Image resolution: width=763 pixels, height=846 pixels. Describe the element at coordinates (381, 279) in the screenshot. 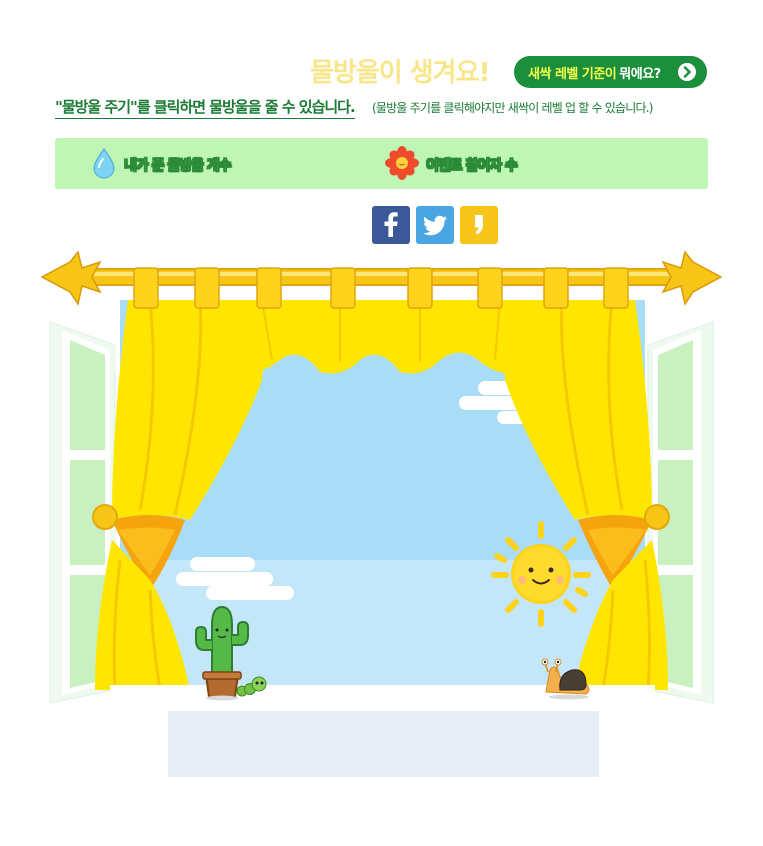

I see `curtain-rod` at that location.